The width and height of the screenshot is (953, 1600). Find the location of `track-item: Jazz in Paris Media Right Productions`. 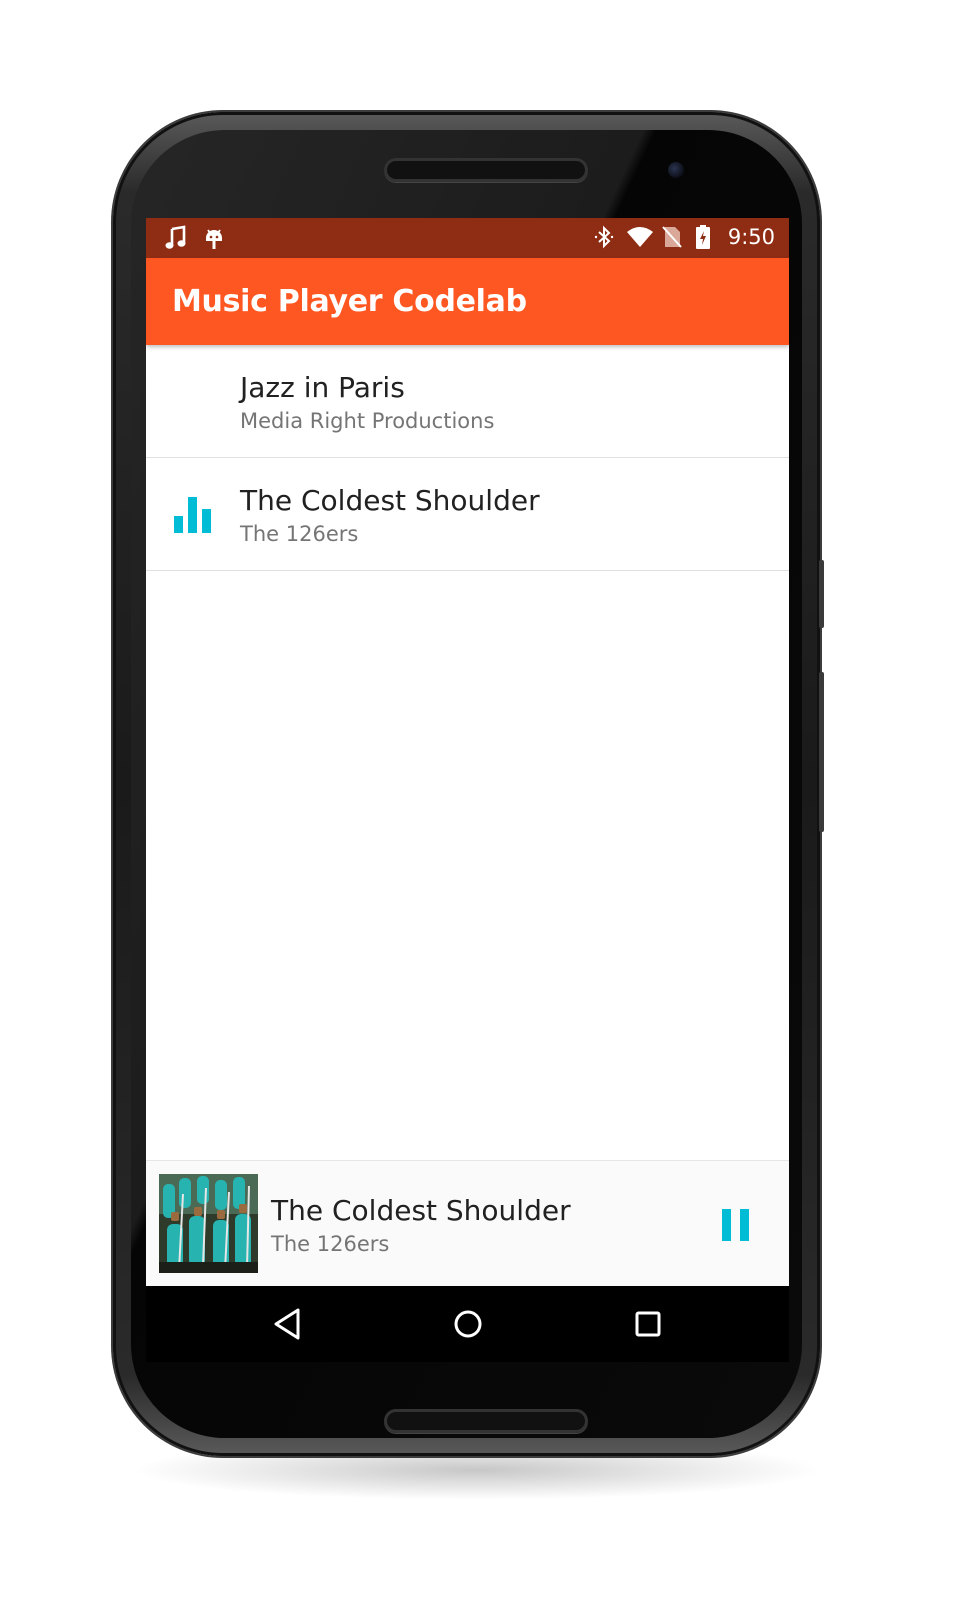

track-item: Jazz in Paris Media Right Productions is located at coordinates (467, 401).